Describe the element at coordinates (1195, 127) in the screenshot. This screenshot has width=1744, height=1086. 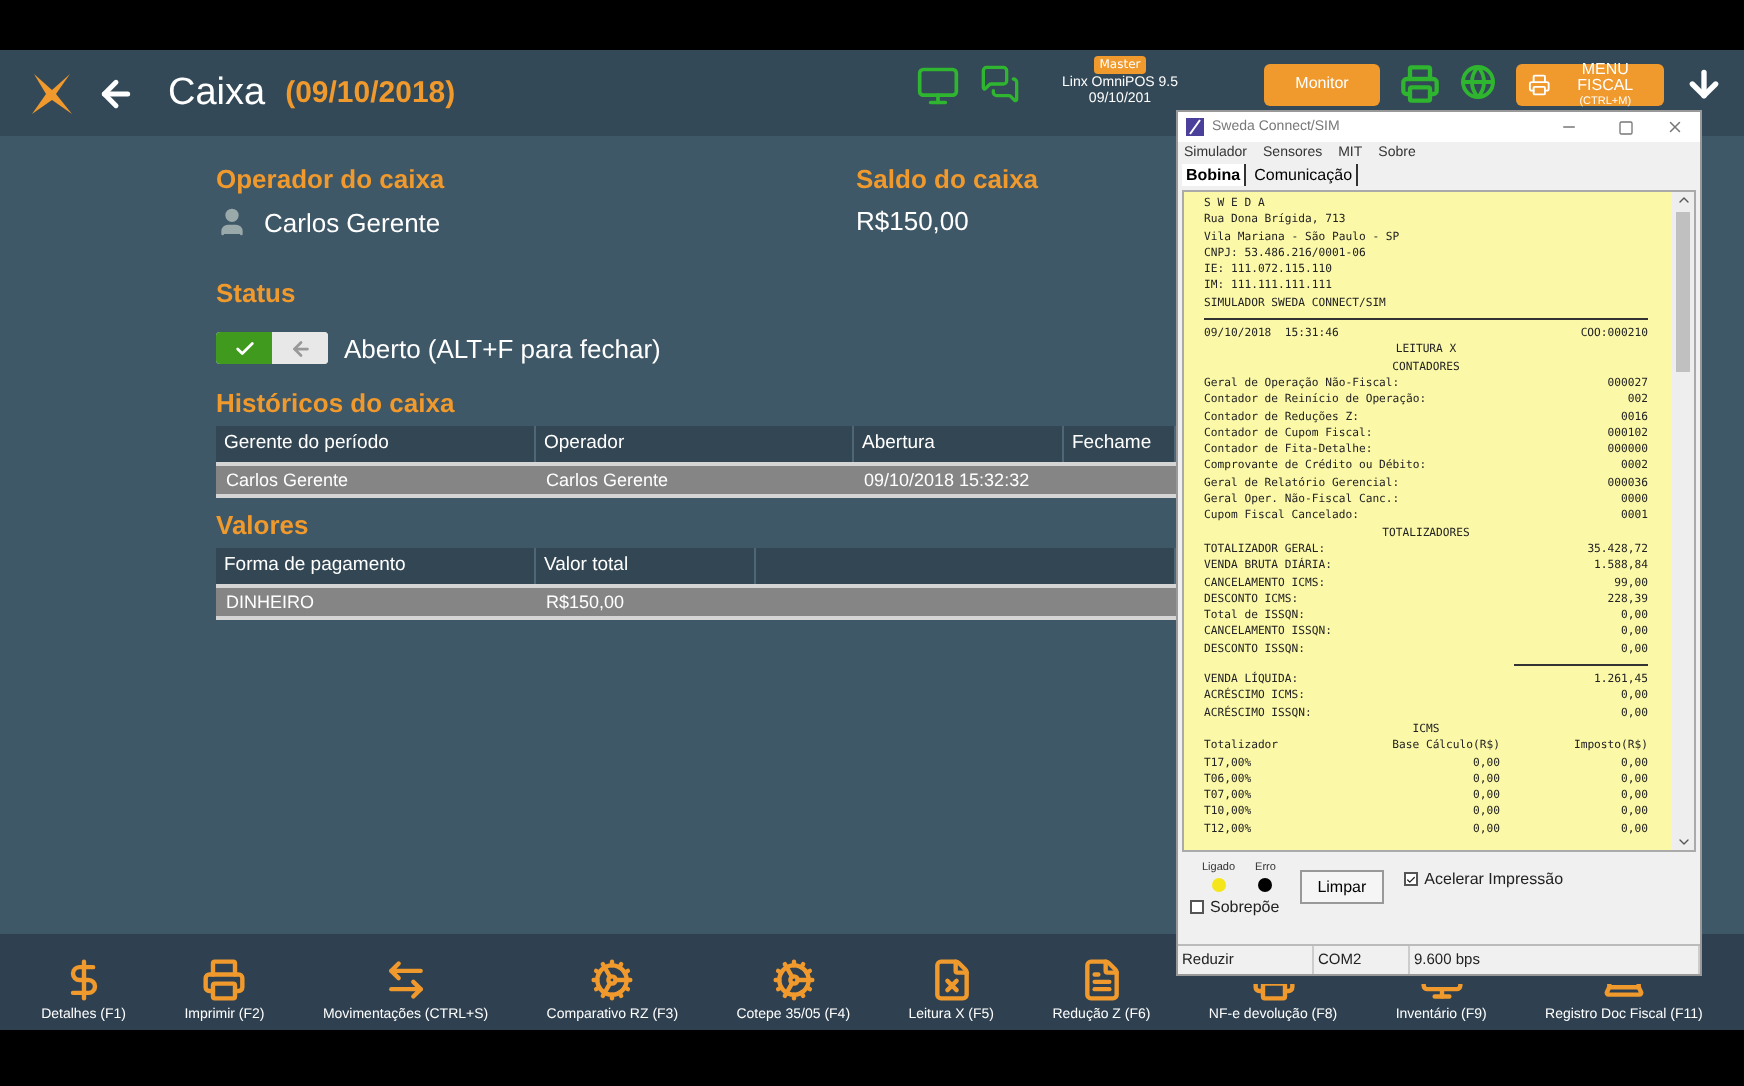
I see `app-icon` at that location.